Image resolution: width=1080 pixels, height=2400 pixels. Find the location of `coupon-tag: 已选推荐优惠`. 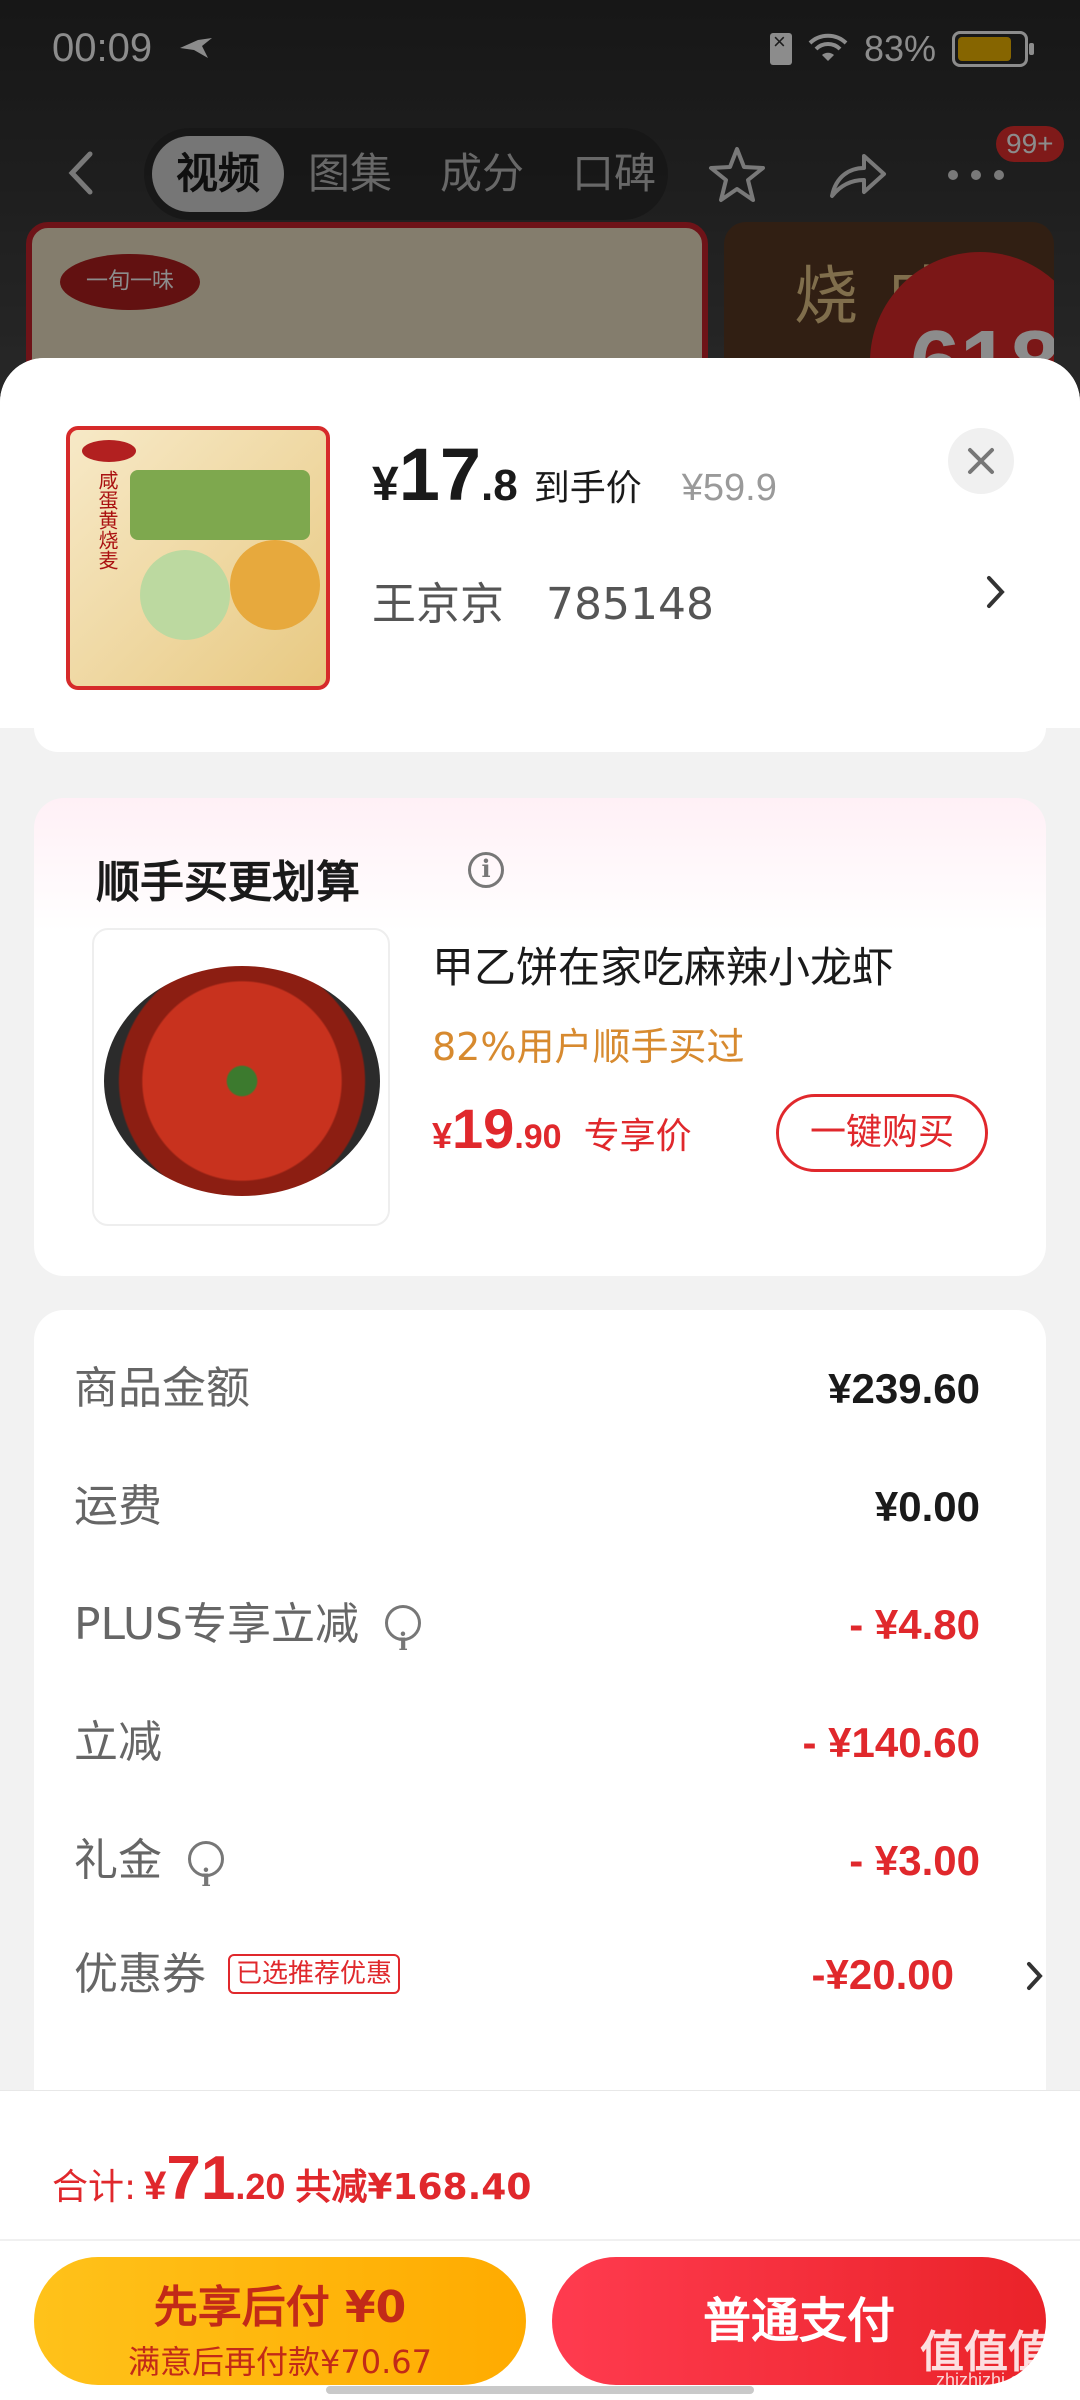

coupon-tag: 已选推荐优惠 is located at coordinates (314, 1974).